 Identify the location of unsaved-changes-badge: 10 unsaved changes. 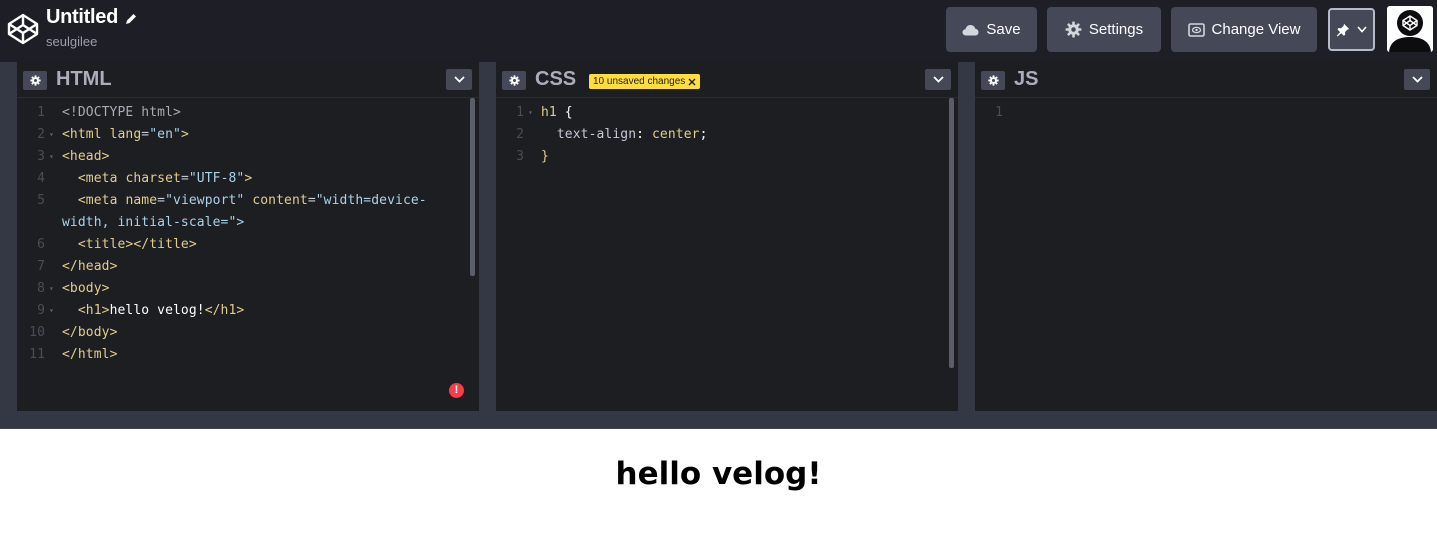
(645, 81).